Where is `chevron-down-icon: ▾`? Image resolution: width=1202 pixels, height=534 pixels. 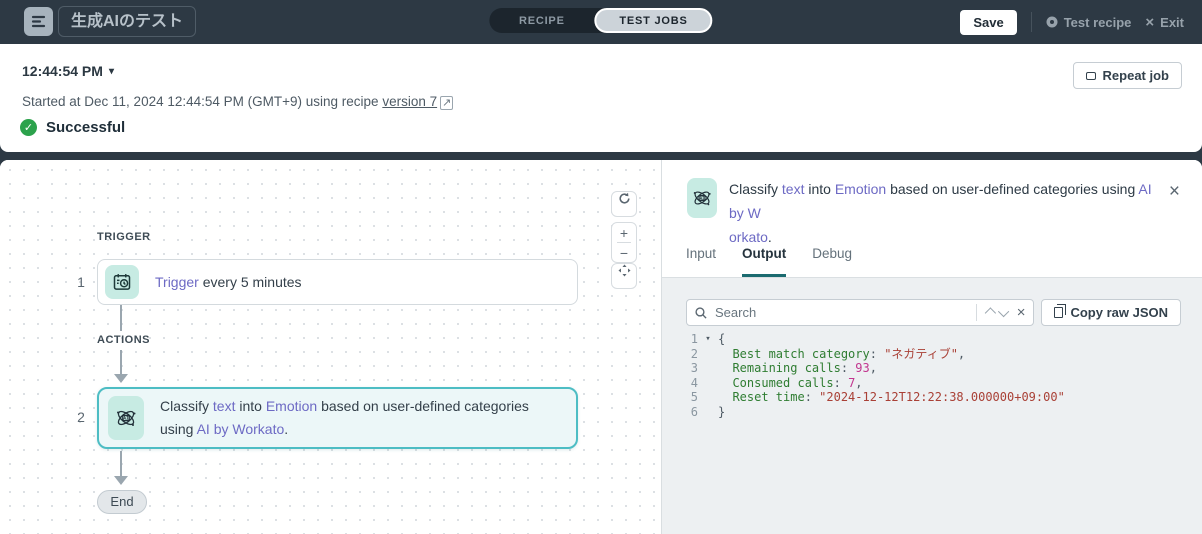
chevron-down-icon: ▾ is located at coordinates (111, 71).